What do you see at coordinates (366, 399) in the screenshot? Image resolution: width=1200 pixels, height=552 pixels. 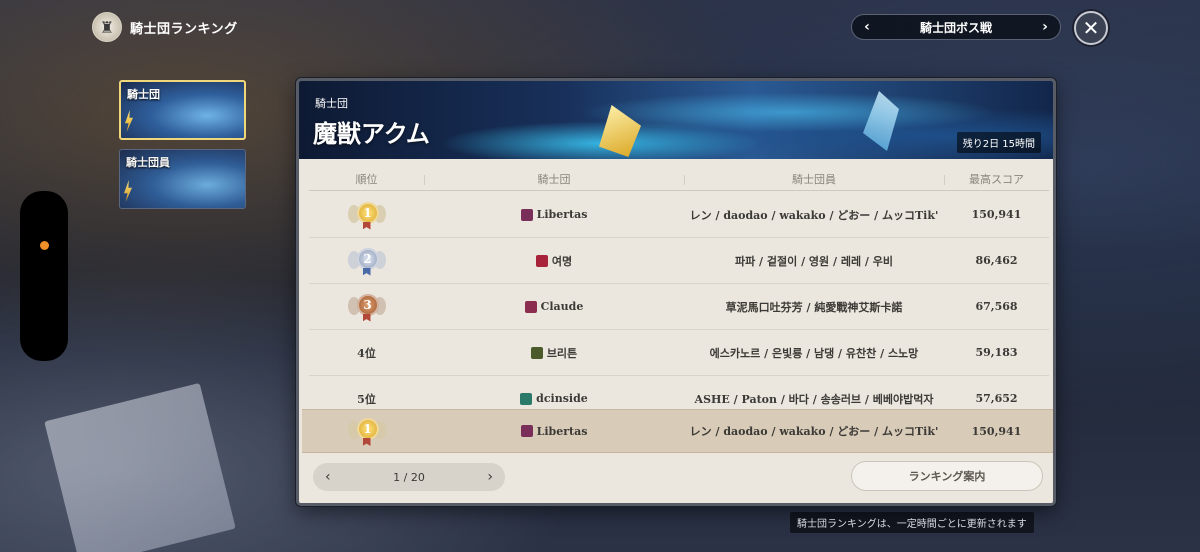 I see `rank-text: 5位` at bounding box center [366, 399].